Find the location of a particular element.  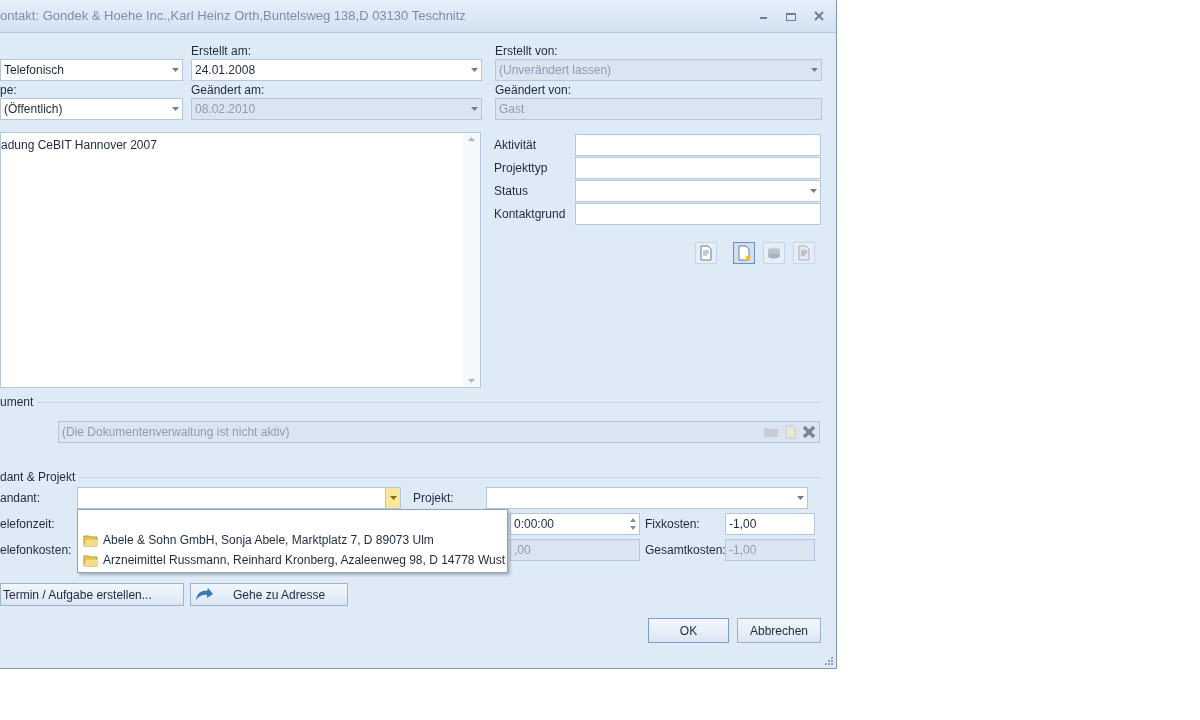

field-label: pe: is located at coordinates (8, 90).